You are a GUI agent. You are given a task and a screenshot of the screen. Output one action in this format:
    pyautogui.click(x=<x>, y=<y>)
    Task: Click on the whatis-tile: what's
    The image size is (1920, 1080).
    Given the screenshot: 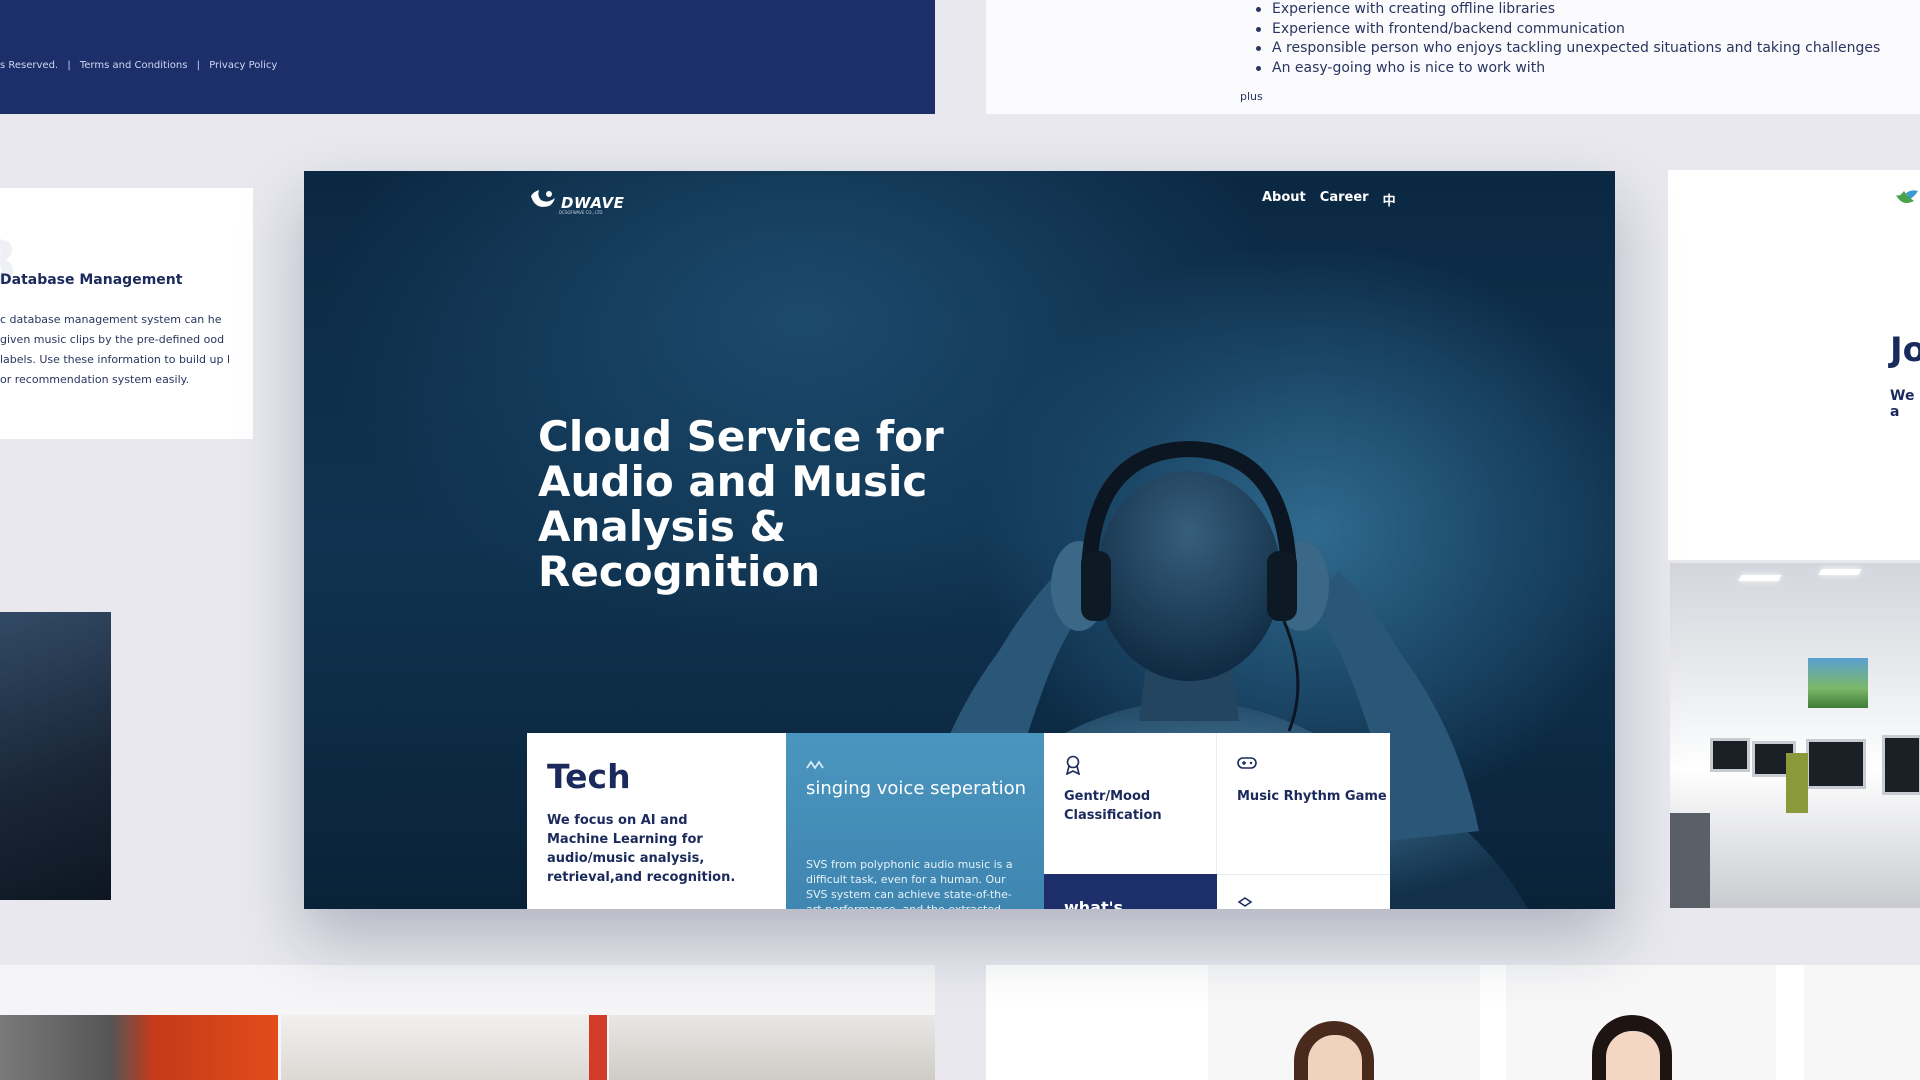 What is the action you would take?
    pyautogui.click(x=1130, y=891)
    